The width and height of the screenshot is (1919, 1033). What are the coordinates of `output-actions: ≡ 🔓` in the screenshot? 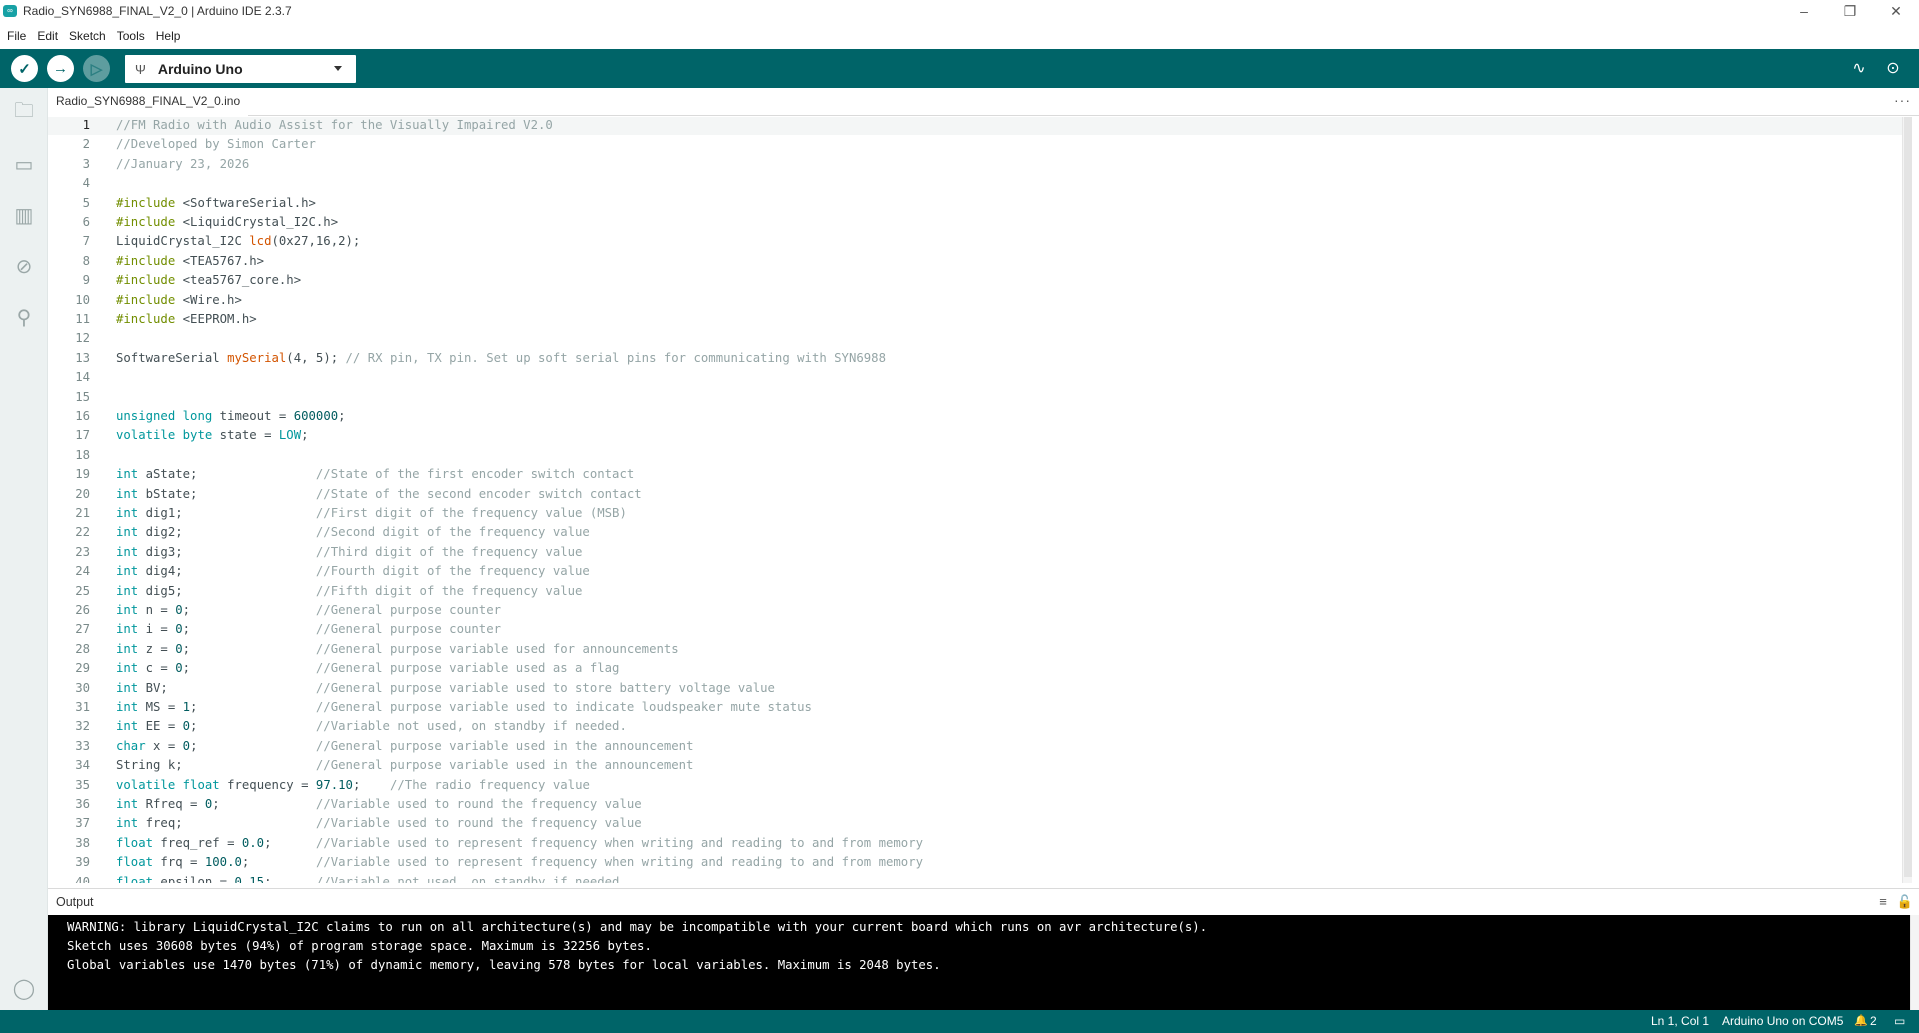 It's located at (1896, 902).